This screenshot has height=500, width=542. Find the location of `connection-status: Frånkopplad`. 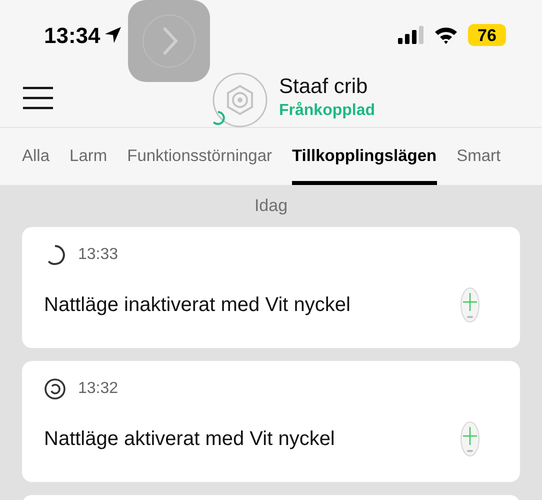

connection-status: Frånkopplad is located at coordinates (327, 110).